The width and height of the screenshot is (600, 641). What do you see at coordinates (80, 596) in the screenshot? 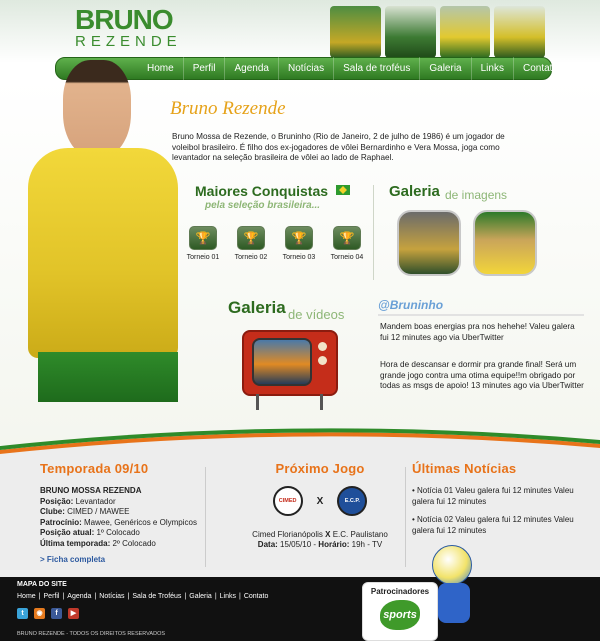
I see `footer-link-agenda: Agenda` at bounding box center [80, 596].